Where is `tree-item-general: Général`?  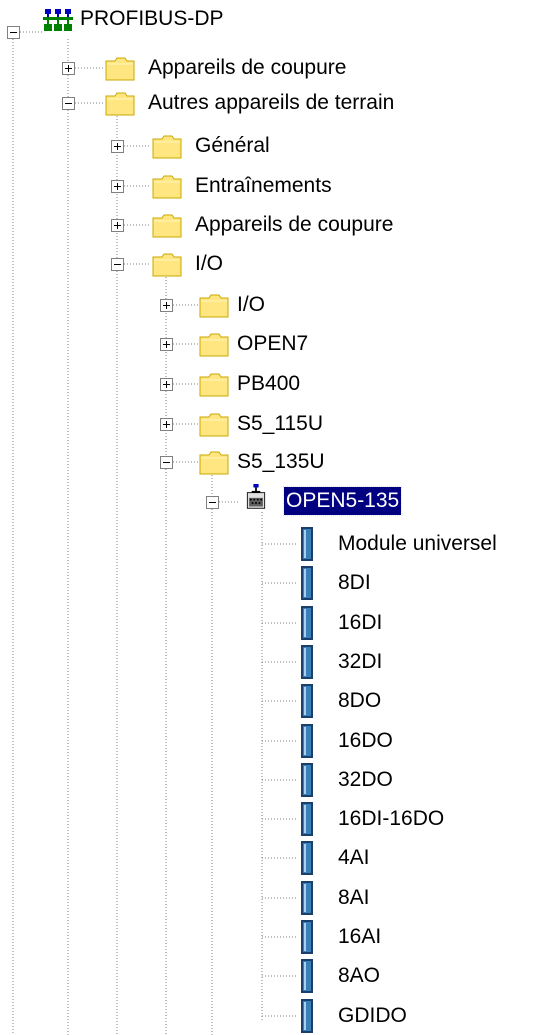
tree-item-general: Général is located at coordinates (232, 146).